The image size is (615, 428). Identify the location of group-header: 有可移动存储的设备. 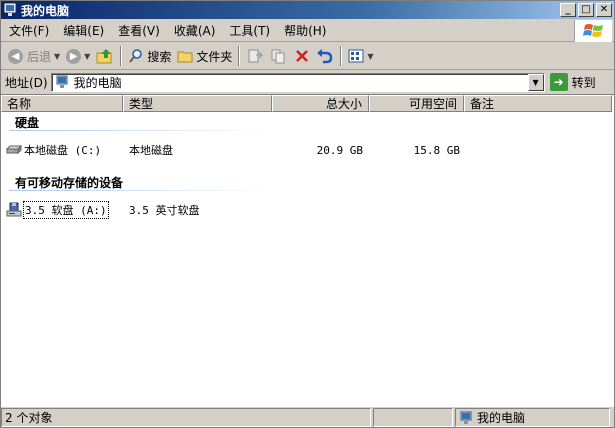
(69, 183).